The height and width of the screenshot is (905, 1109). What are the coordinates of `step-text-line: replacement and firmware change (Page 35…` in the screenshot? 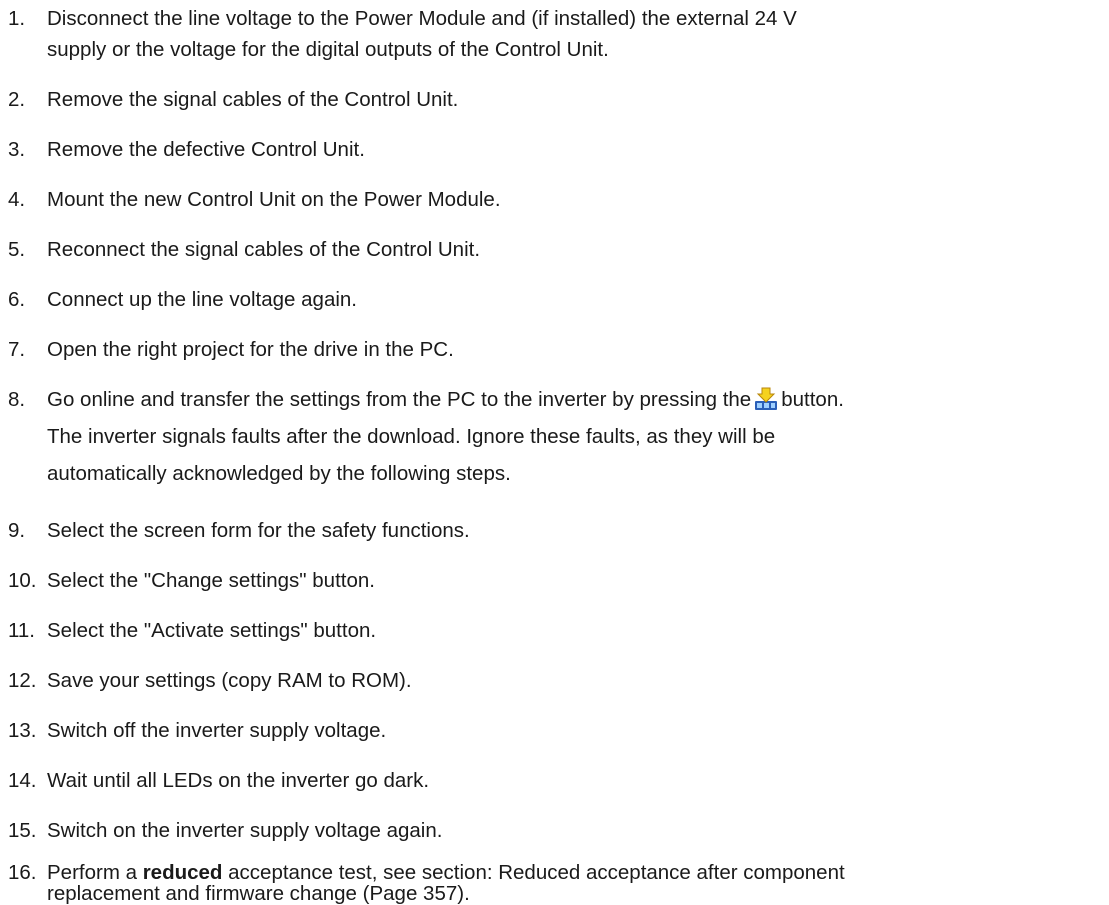 It's located at (258, 893).